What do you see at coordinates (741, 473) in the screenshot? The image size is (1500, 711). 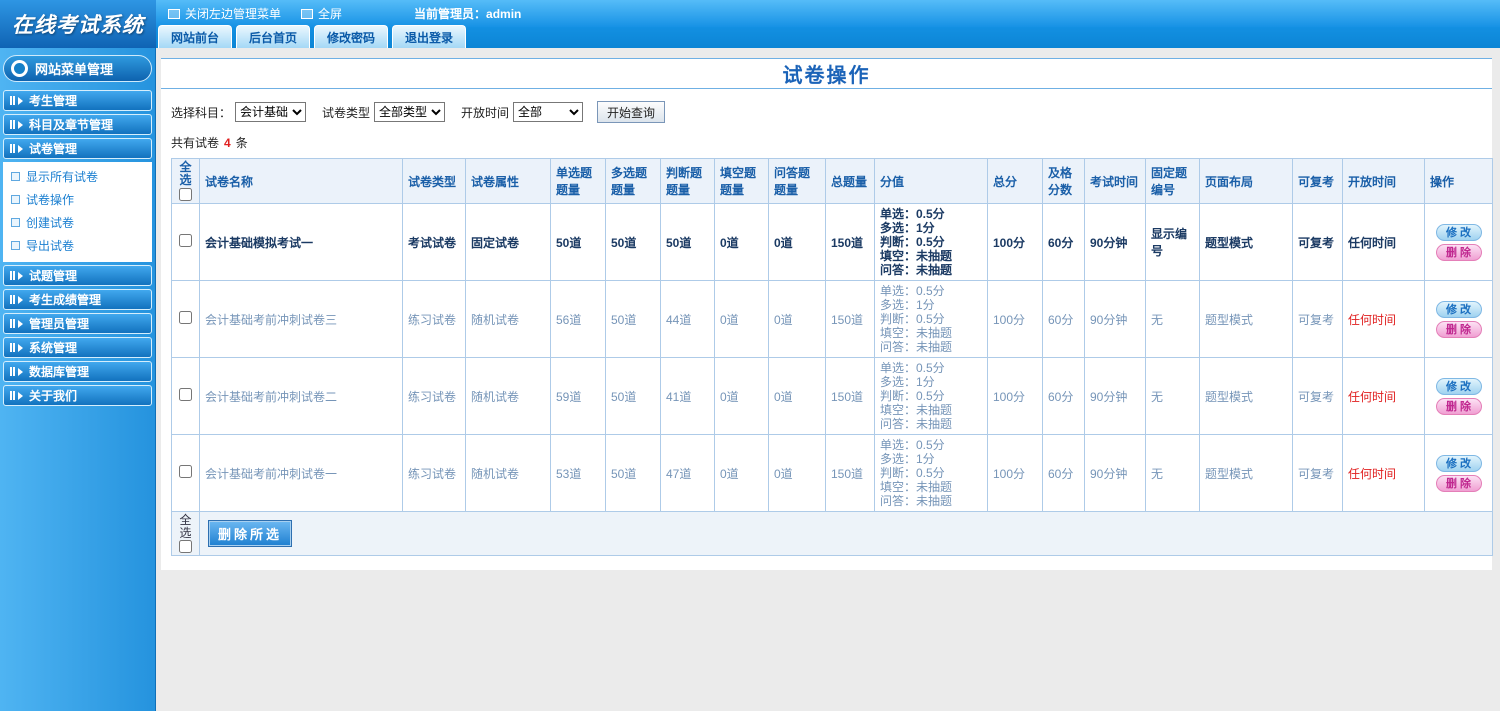 I see `cell-blank: 0道` at bounding box center [741, 473].